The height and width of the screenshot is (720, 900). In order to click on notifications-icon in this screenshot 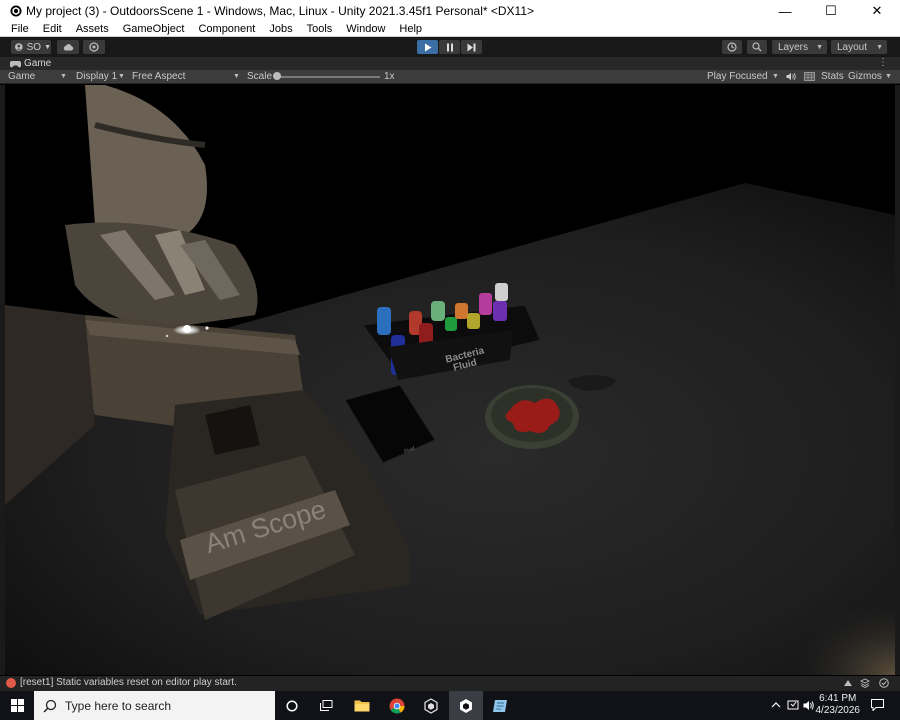, I will do `click(877, 705)`.